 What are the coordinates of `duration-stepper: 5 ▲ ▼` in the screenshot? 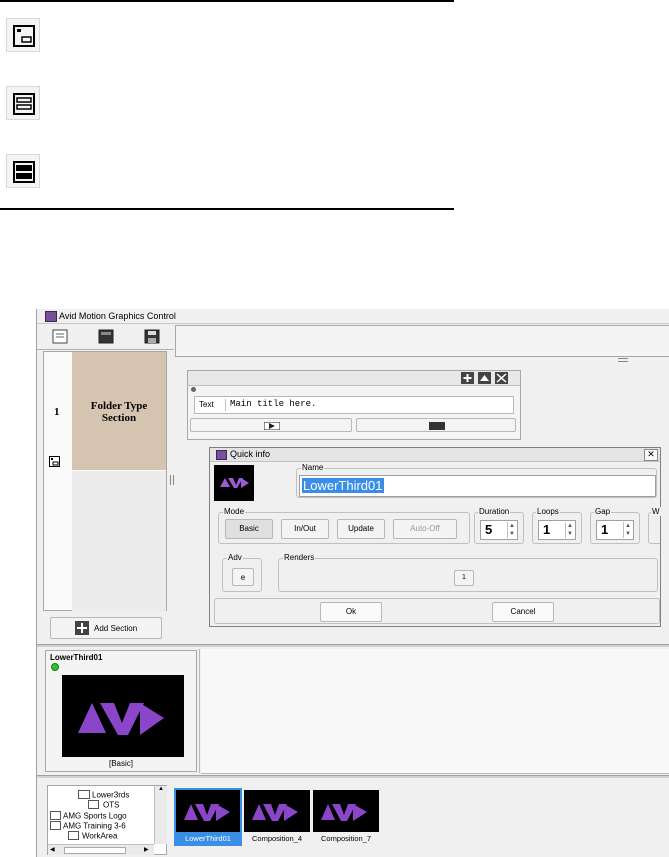 It's located at (499, 530).